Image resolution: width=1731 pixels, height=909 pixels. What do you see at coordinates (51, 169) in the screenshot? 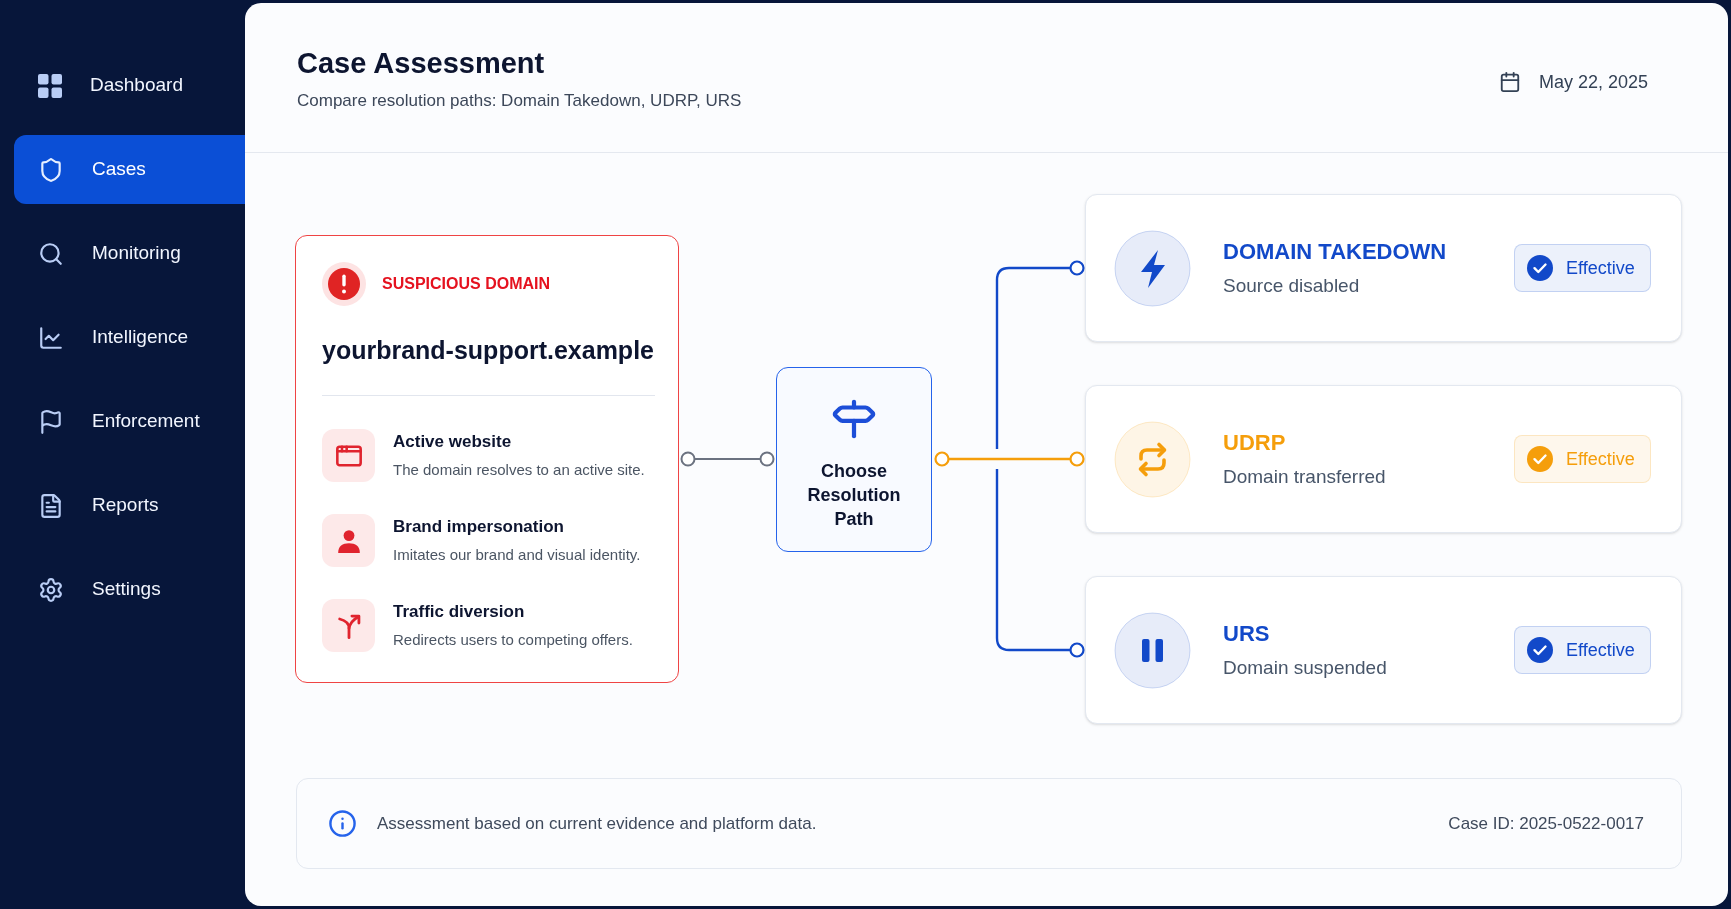
I see `shield-icon` at bounding box center [51, 169].